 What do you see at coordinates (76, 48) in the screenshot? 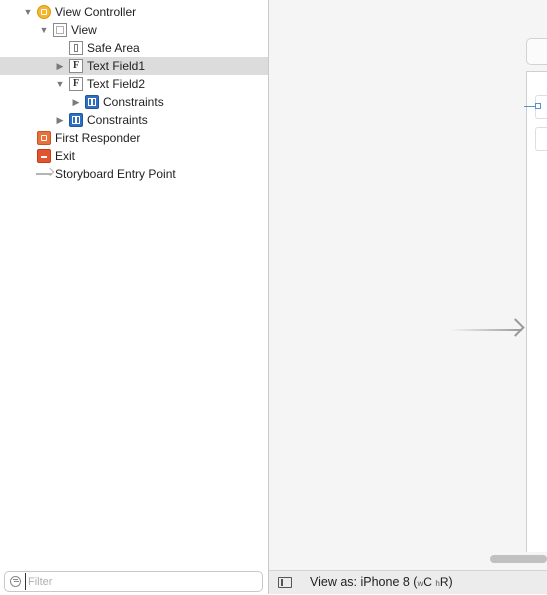
I see `safe-area-icon` at bounding box center [76, 48].